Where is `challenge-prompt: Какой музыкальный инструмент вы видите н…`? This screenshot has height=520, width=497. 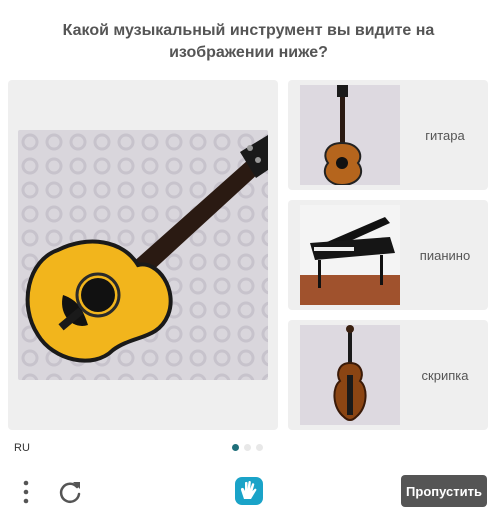
challenge-prompt: Какой музыкальный инструмент вы видите н… is located at coordinates (248, 41).